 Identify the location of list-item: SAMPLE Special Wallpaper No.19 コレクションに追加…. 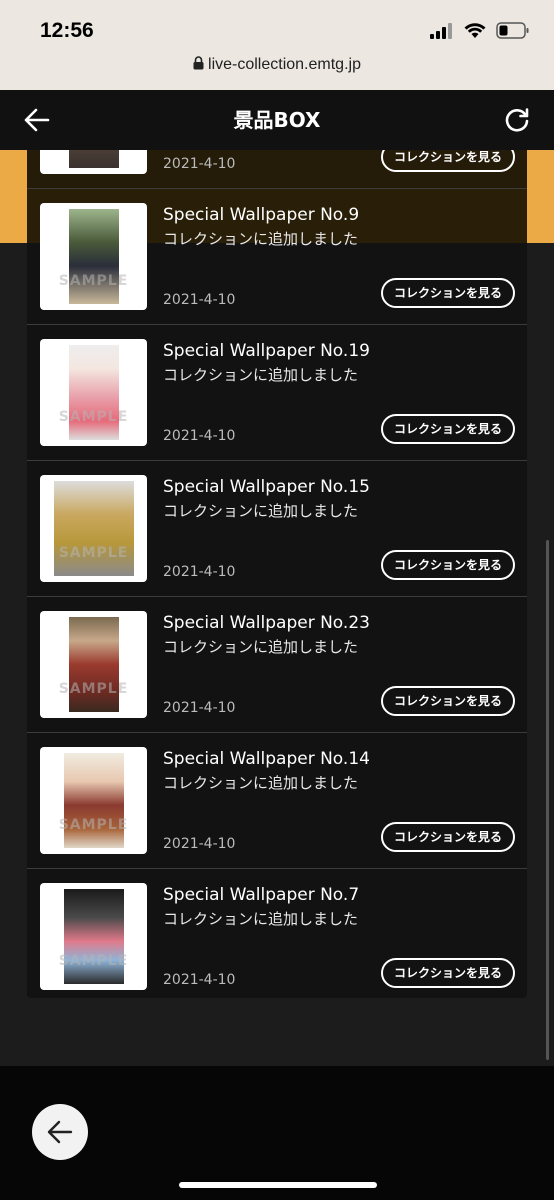
(277, 393).